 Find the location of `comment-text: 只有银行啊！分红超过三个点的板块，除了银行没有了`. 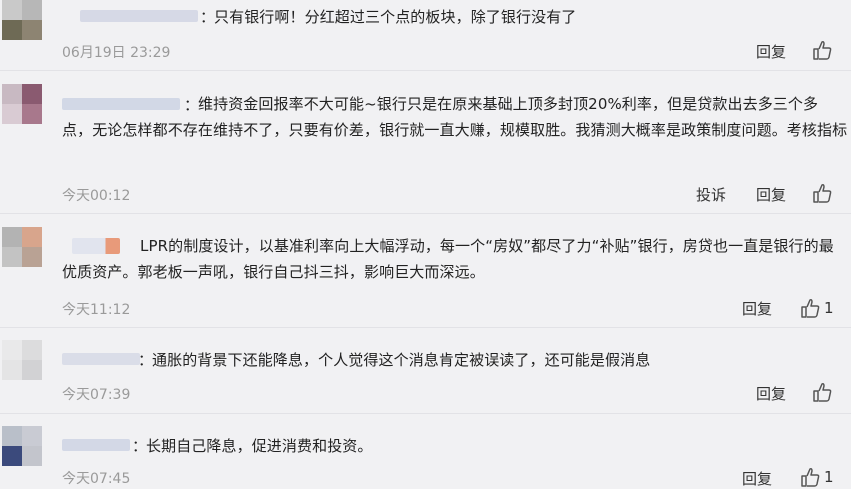

comment-text: 只有银行啊！分红超过三个点的板块，除了银行没有了 is located at coordinates (395, 17).